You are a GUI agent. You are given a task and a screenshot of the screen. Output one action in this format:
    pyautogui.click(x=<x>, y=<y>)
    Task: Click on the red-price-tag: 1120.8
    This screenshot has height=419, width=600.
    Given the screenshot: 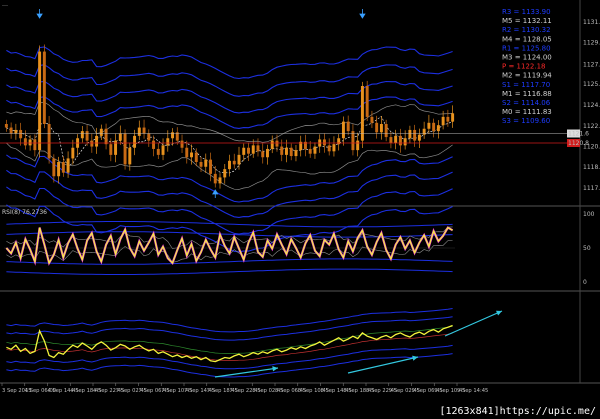 What is the action you would take?
    pyautogui.click(x=578, y=143)
    